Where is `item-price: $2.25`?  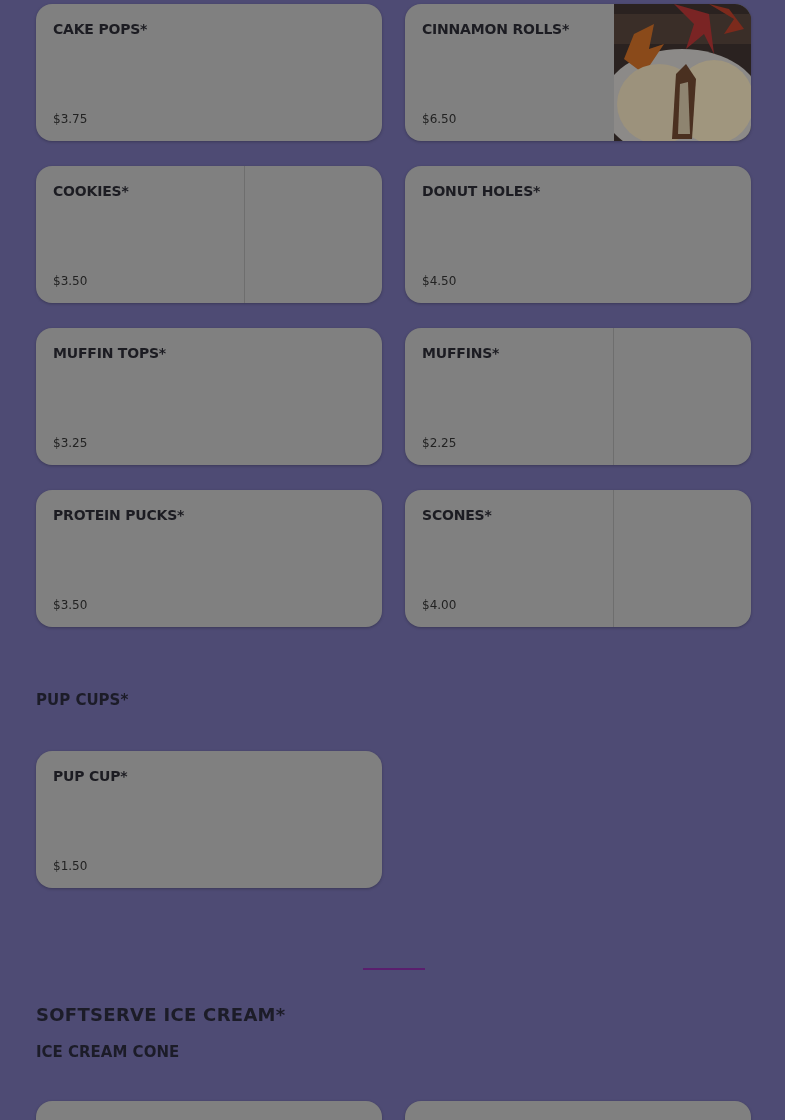 item-price: $2.25 is located at coordinates (440, 443).